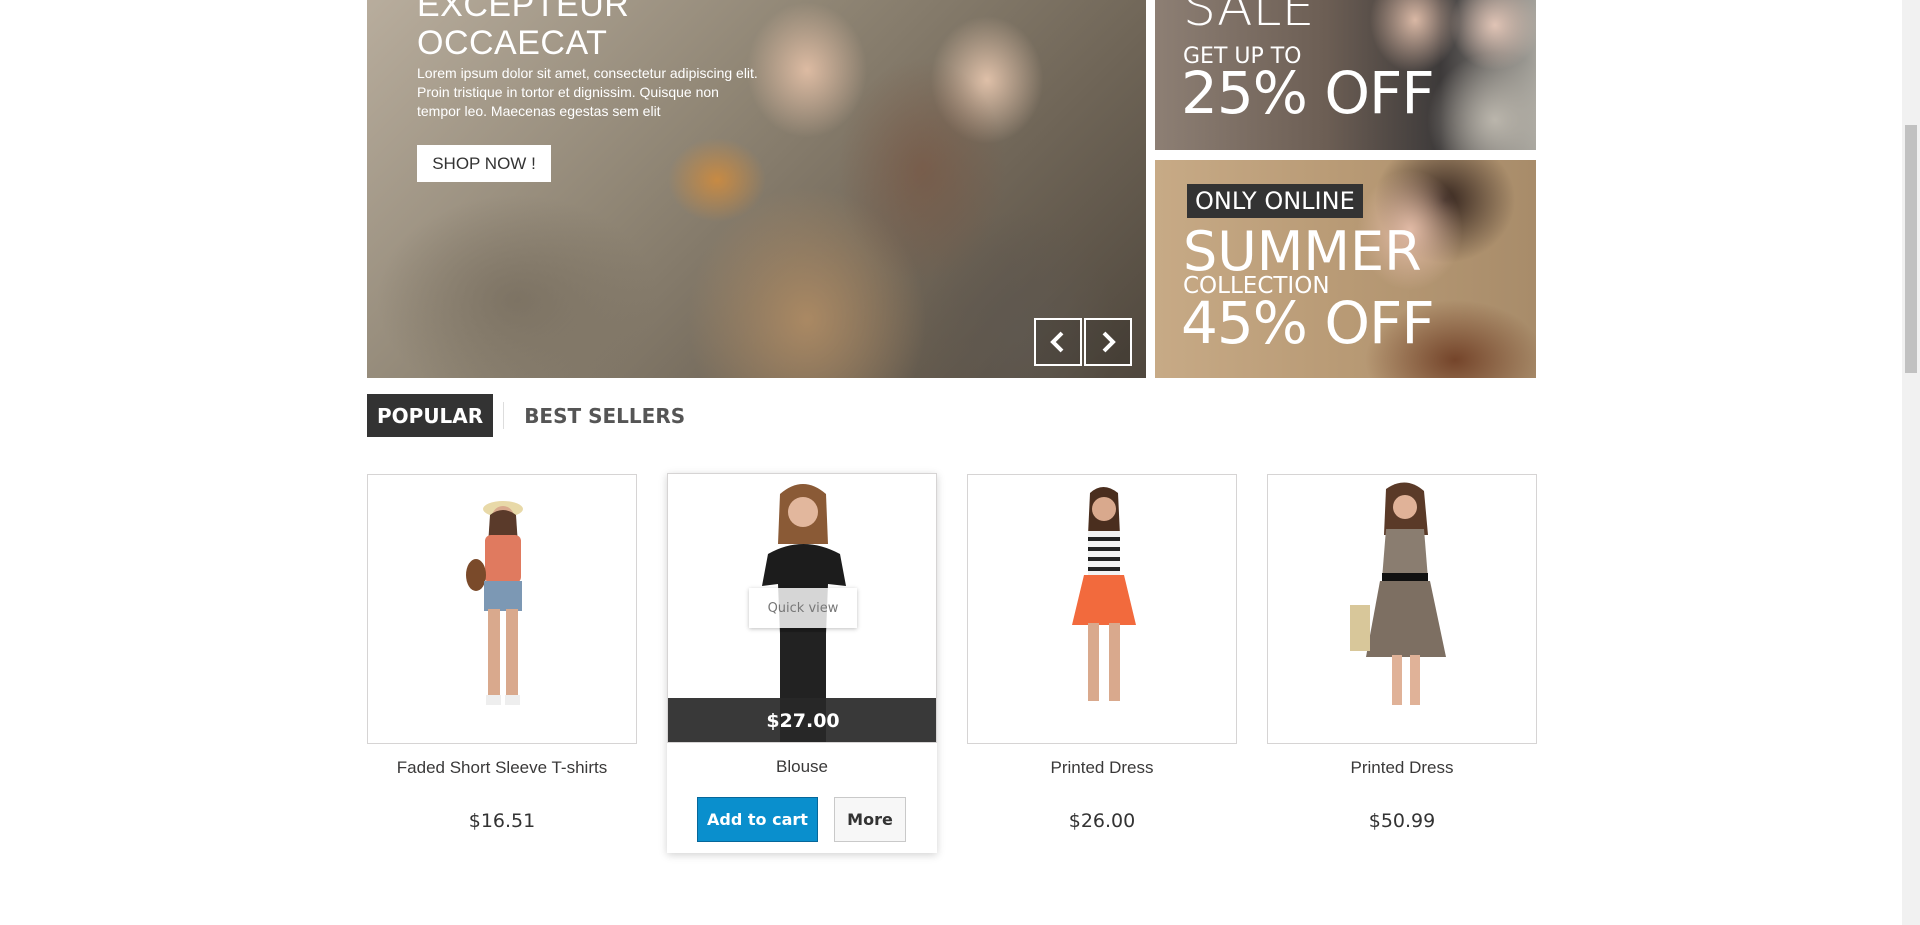 The width and height of the screenshot is (1920, 925). Describe the element at coordinates (1249, 19) in the screenshot. I see `banner-headline: SALE` at that location.